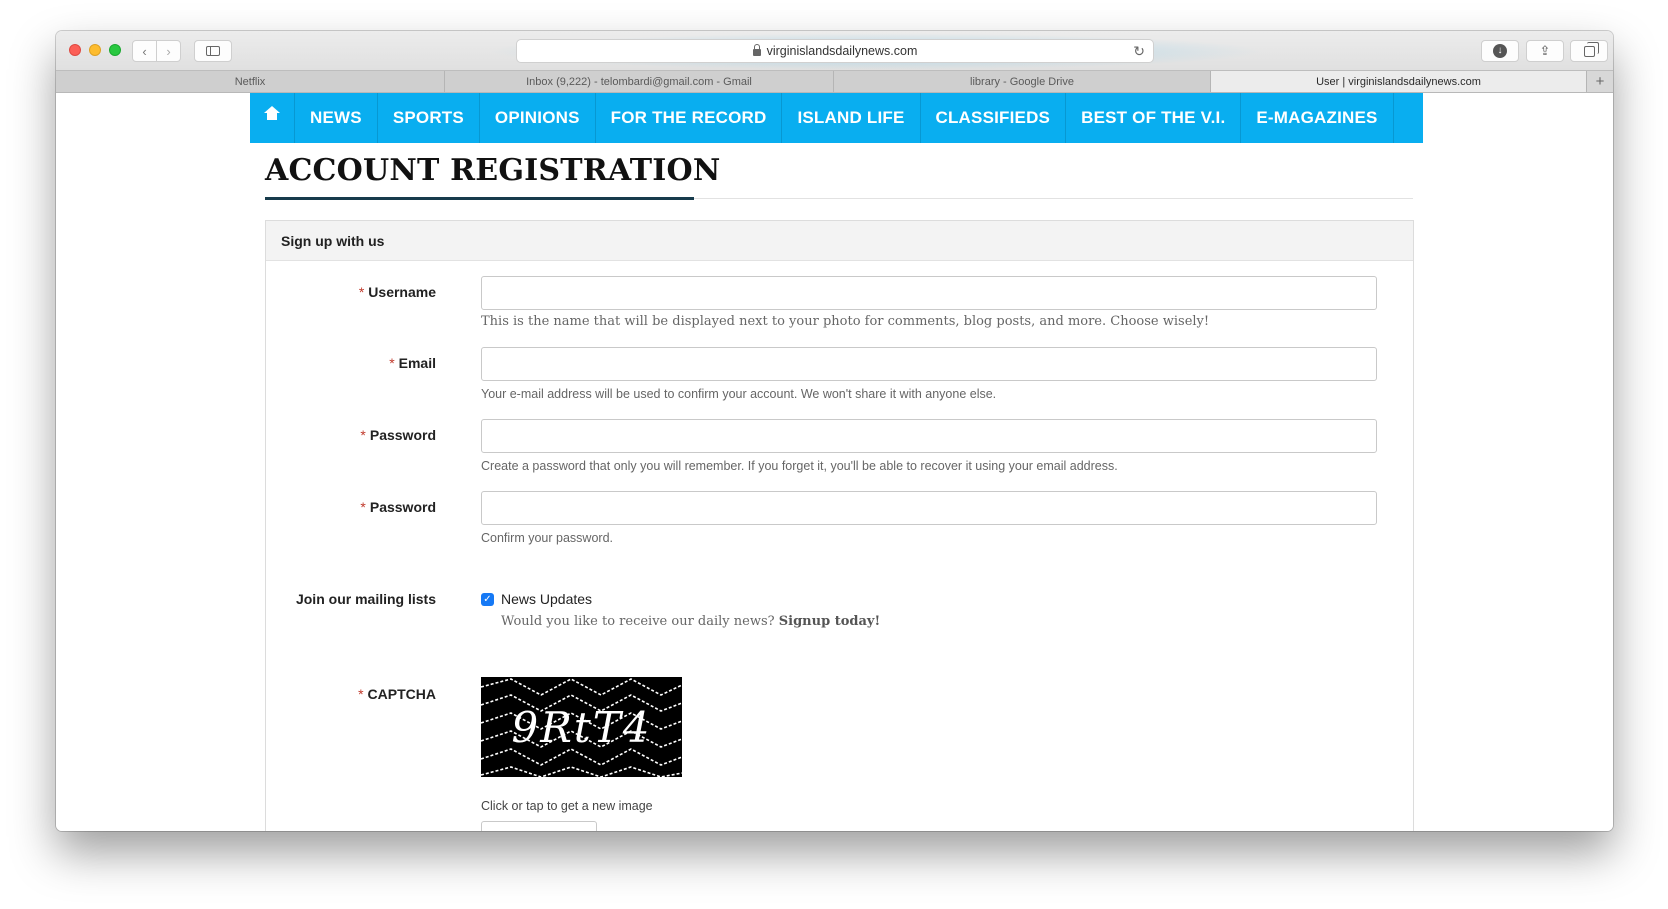  I want to click on captcha-input, so click(539, 826).